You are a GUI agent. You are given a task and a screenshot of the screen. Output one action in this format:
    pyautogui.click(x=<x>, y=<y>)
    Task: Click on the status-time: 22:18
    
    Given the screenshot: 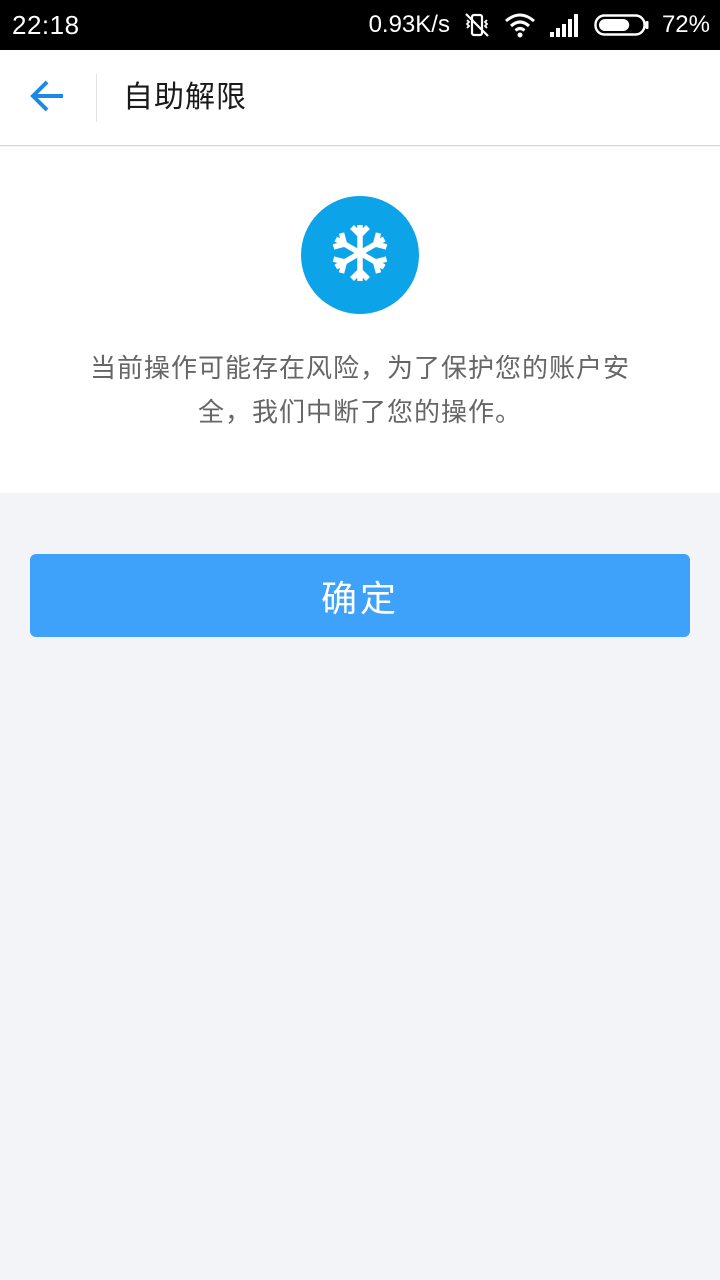 What is the action you would take?
    pyautogui.click(x=46, y=24)
    